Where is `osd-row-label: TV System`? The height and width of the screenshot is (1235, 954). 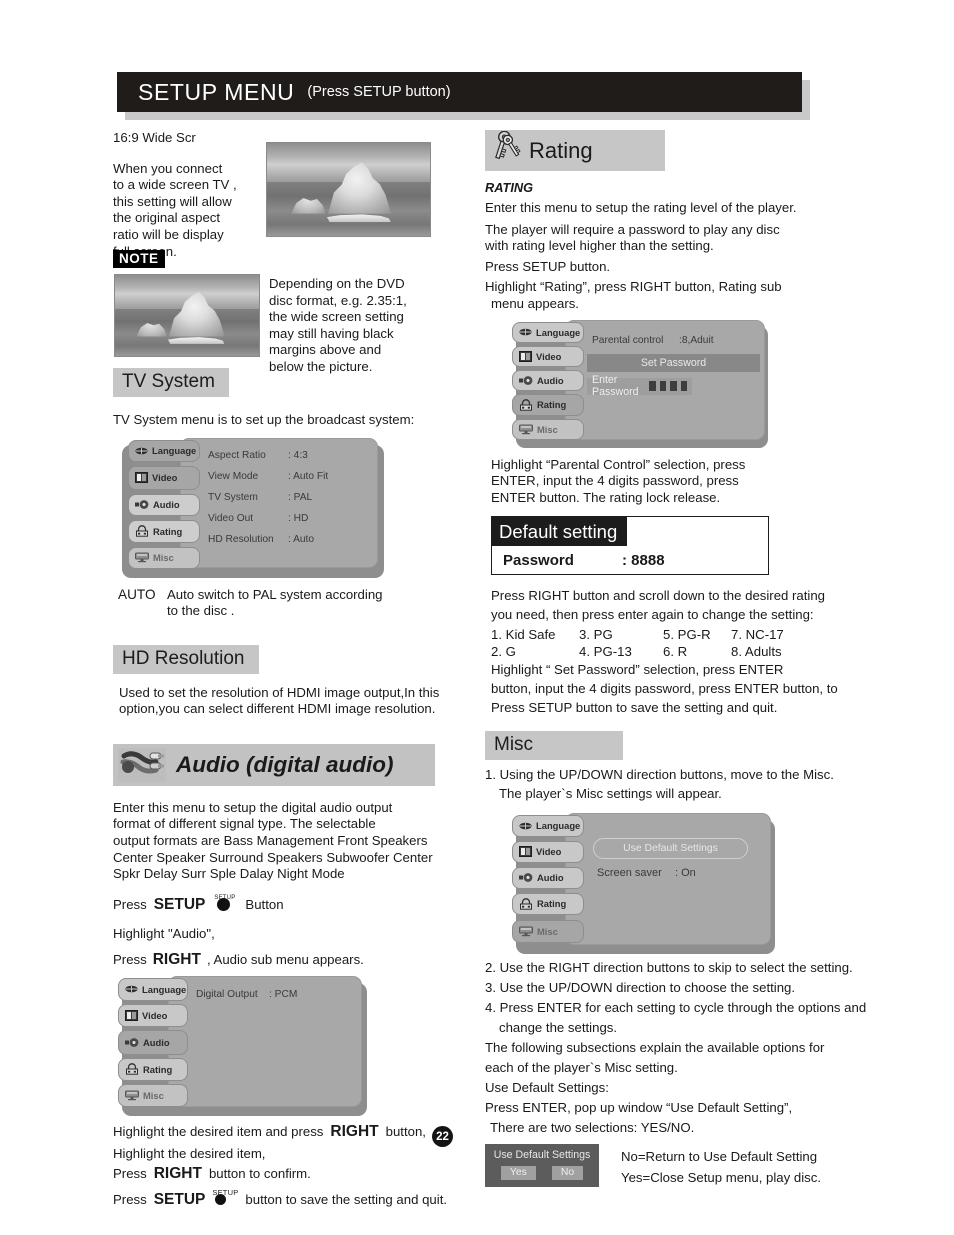 osd-row-label: TV System is located at coordinates (233, 497).